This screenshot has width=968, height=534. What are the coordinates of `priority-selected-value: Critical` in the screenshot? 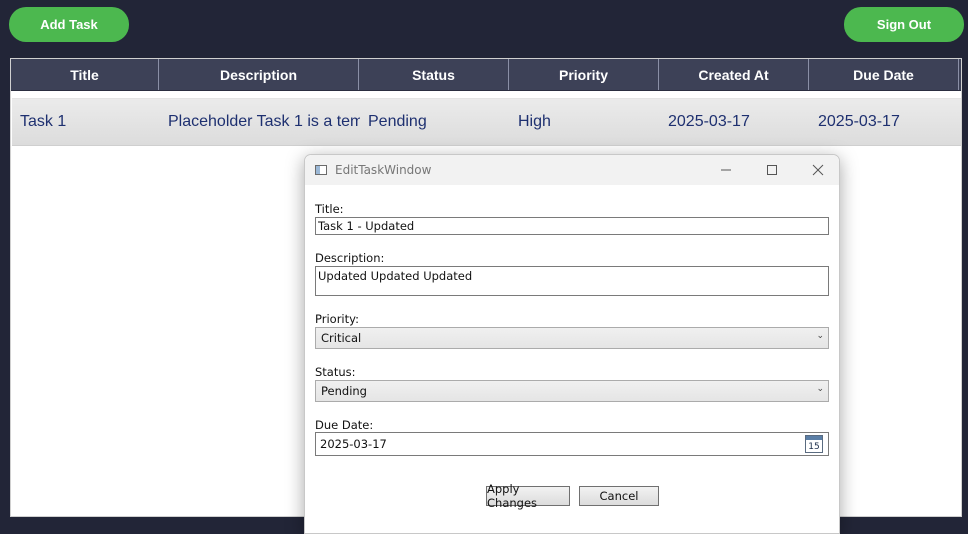 It's located at (341, 338).